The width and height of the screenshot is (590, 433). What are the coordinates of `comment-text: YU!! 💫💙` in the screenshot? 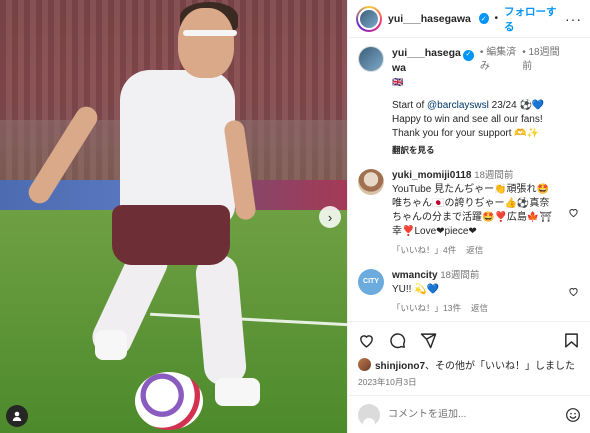 It's located at (416, 289).